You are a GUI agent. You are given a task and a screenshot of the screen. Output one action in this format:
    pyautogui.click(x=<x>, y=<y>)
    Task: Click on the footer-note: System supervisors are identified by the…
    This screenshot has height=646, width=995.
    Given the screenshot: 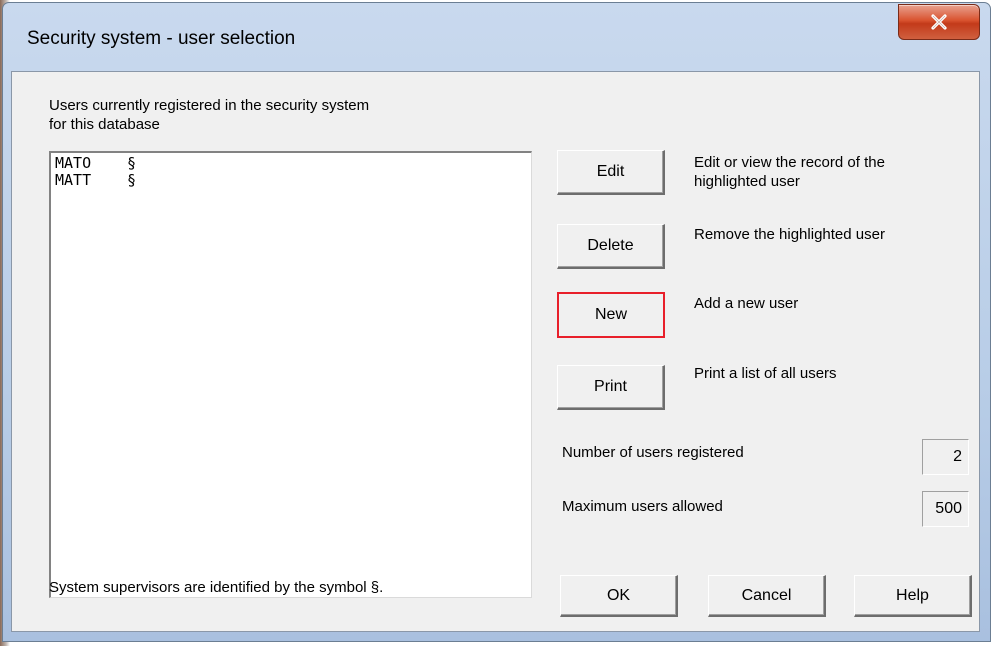 What is the action you would take?
    pyautogui.click(x=216, y=587)
    